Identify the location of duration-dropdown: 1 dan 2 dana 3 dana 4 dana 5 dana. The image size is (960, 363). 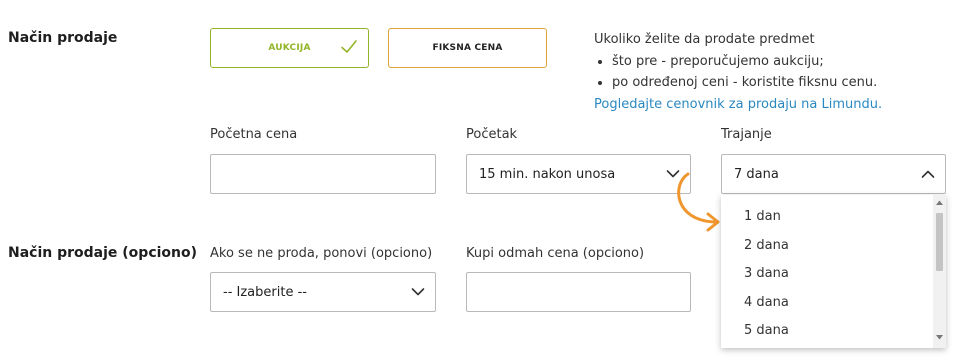
(833, 271).